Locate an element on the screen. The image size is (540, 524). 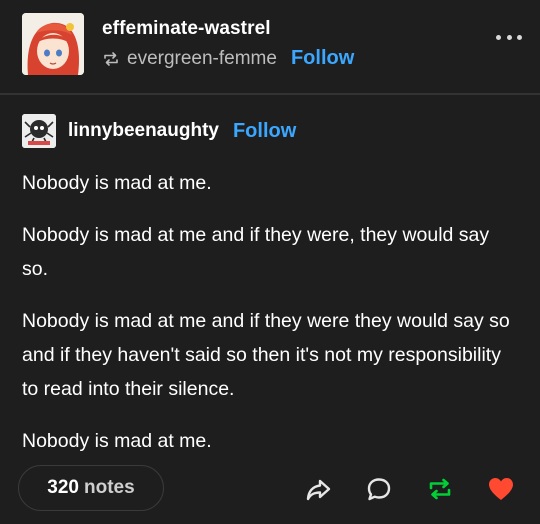
blog-avatar is located at coordinates (53, 44).